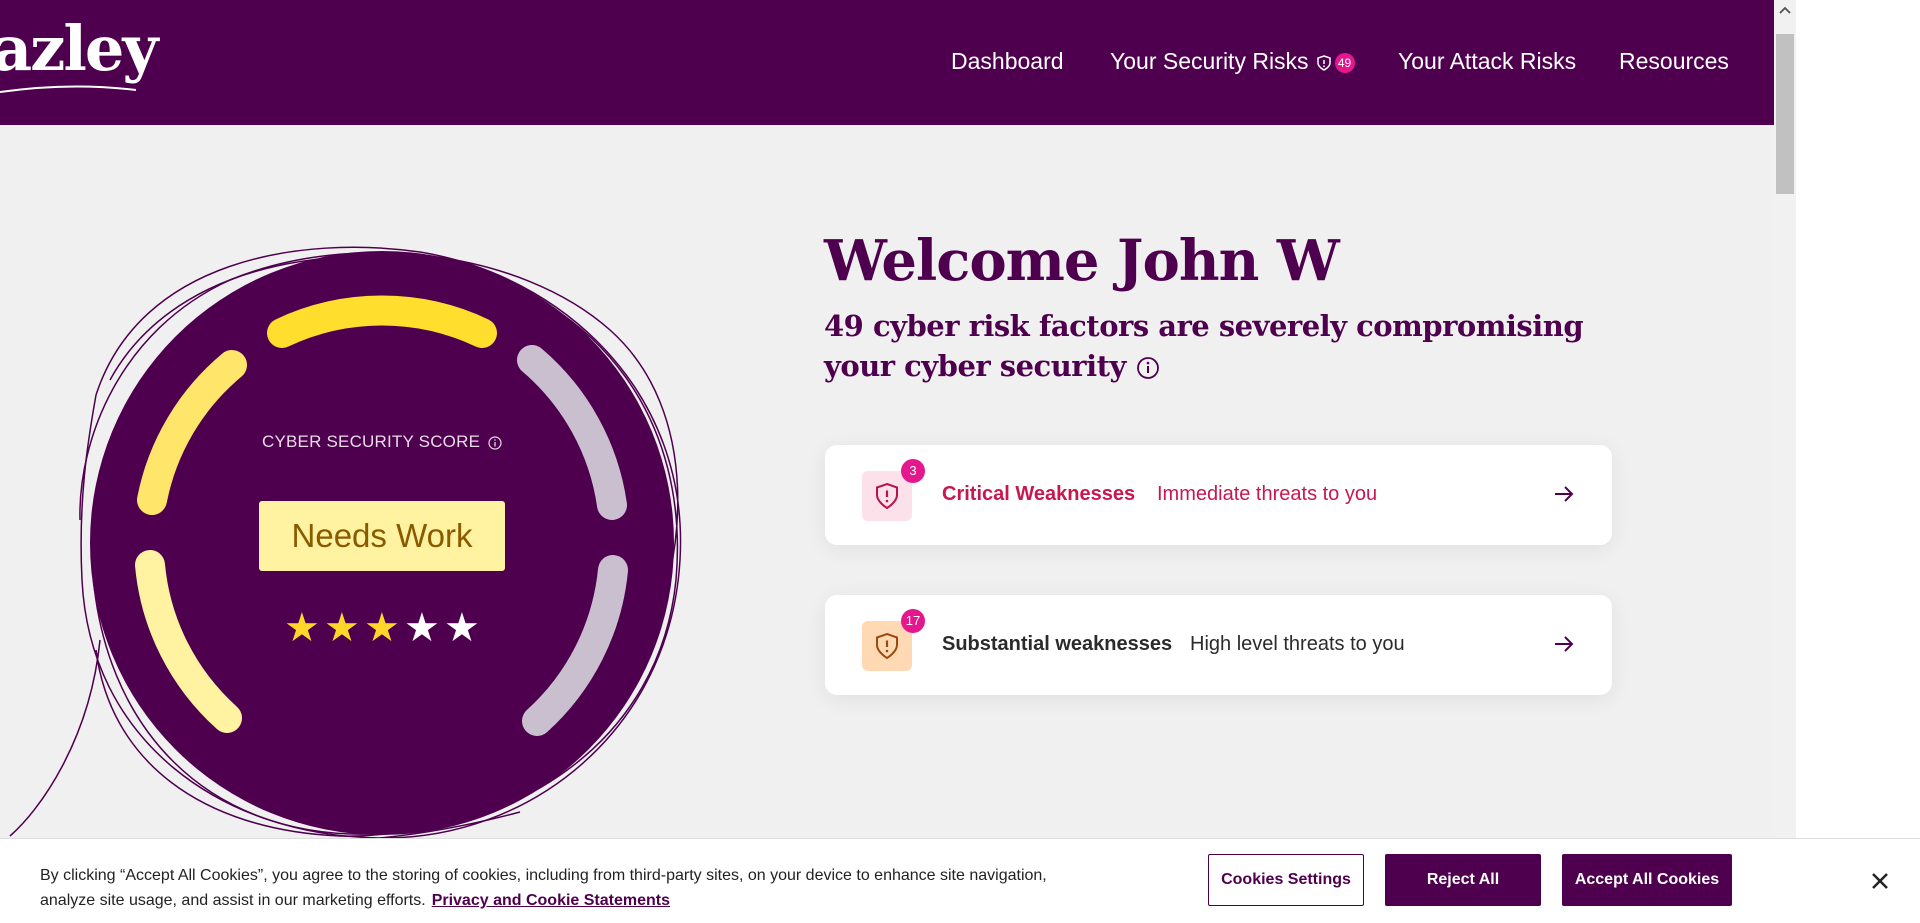 Image resolution: width=1920 pixels, height=923 pixels. Describe the element at coordinates (551, 900) in the screenshot. I see `privacy-cookie-statements-link: Privacy and Cookie Statements` at that location.